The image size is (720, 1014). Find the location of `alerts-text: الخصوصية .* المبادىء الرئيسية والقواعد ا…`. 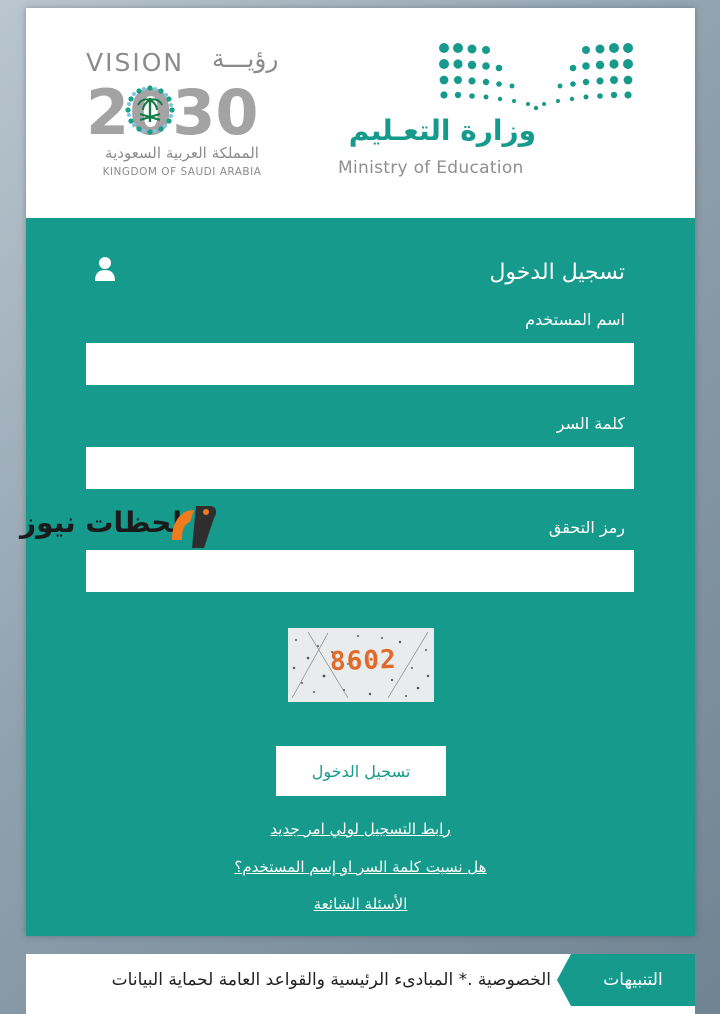

alerts-text: الخصوصية .* المبادىء الرئيسية والقواعد ا… is located at coordinates (331, 980).